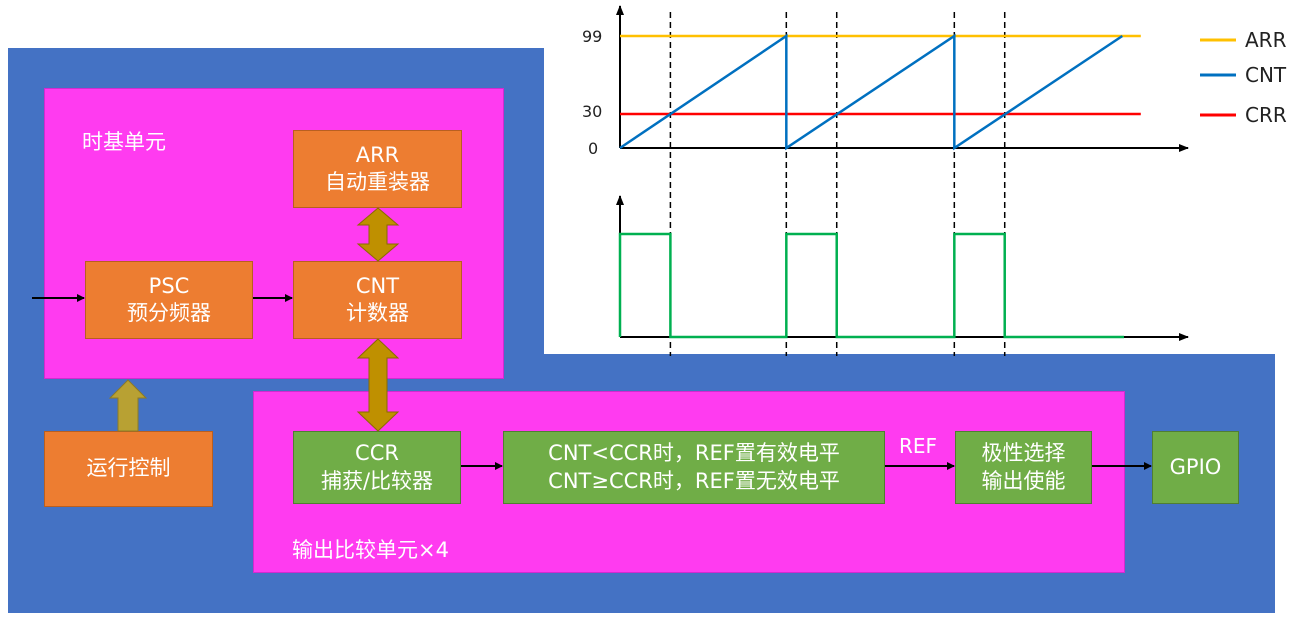 This screenshot has height=617, width=1307. Describe the element at coordinates (1266, 75) in the screenshot. I see `legend-label-cnt: CNT` at that location.